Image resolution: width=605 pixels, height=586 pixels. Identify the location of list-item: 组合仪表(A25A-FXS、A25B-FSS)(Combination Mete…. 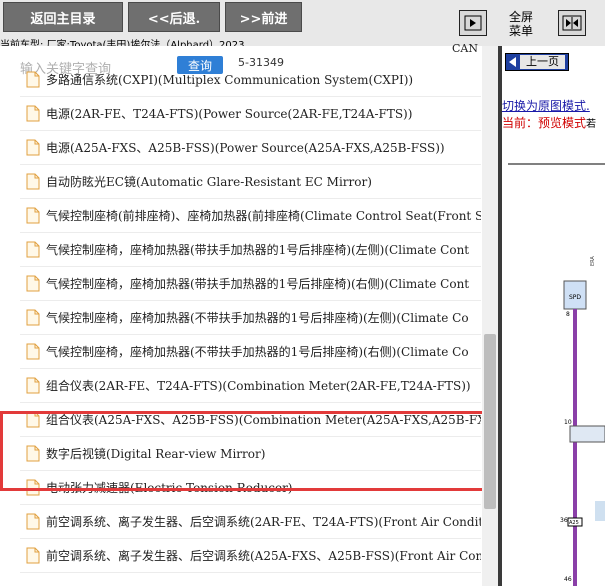
(250, 420).